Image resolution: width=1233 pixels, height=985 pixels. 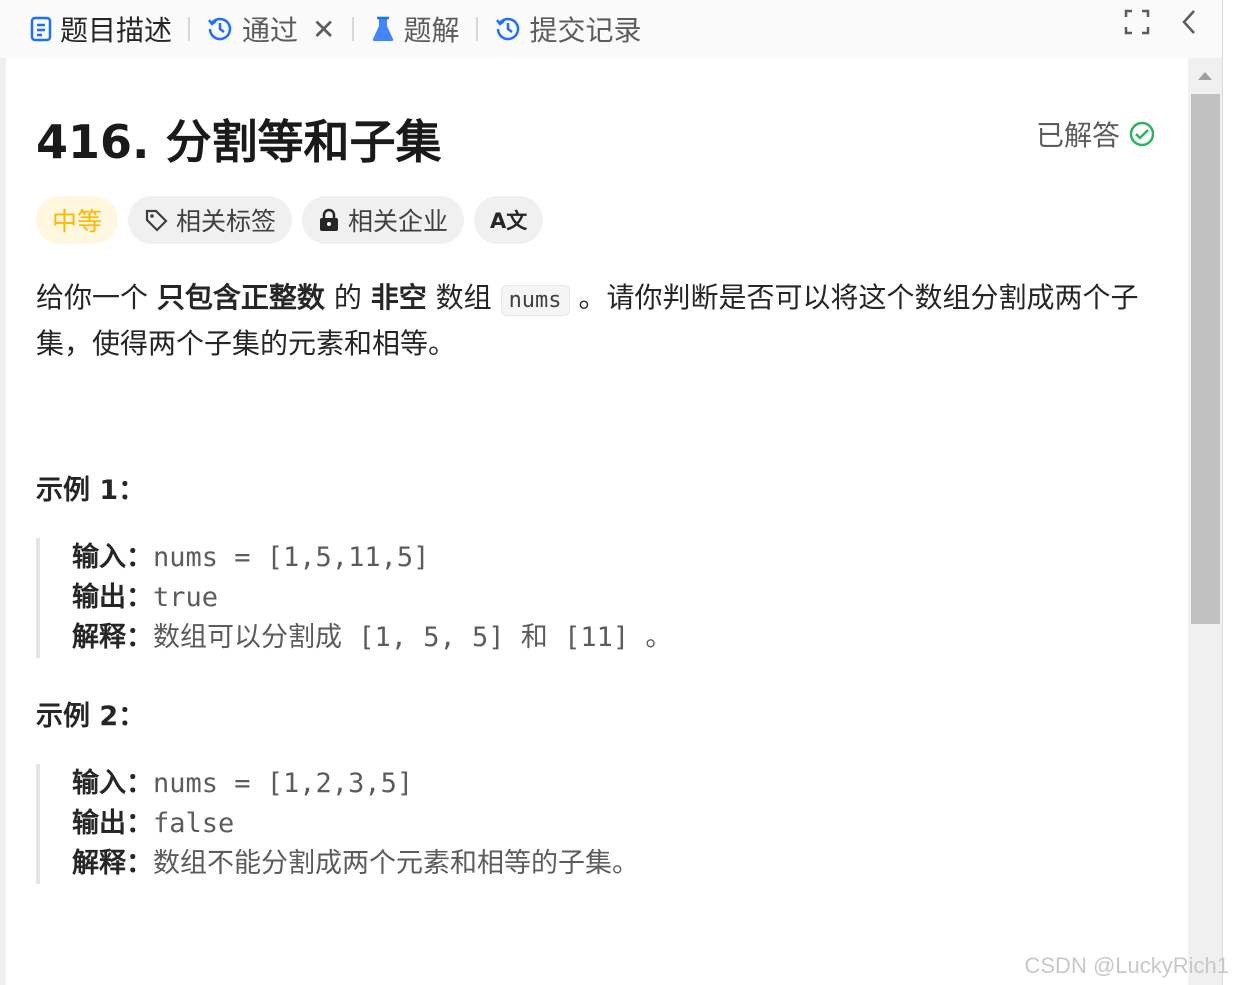 I want to click on translate-button: A文, so click(x=509, y=220).